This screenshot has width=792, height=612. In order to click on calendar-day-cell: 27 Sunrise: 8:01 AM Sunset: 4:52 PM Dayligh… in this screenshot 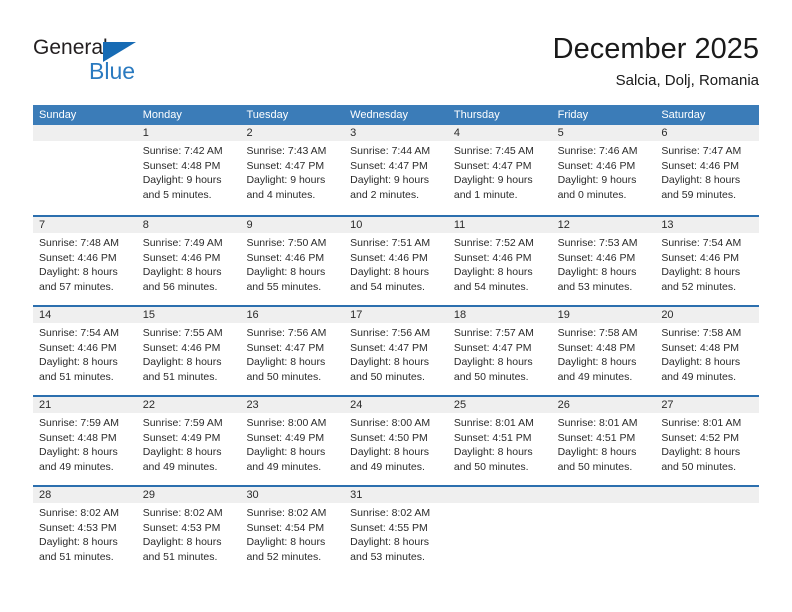, I will do `click(707, 442)`.